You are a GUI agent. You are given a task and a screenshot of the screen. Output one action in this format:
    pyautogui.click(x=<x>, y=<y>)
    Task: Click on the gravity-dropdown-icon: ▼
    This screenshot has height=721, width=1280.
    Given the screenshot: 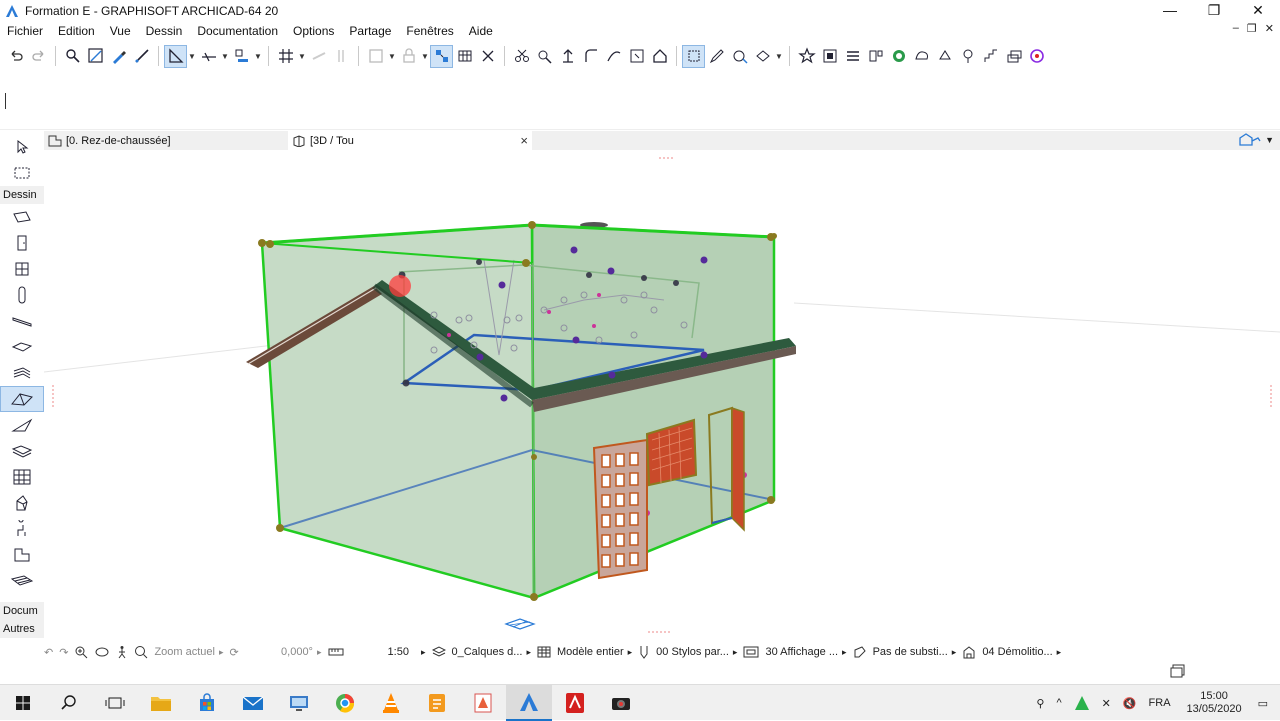 What is the action you would take?
    pyautogui.click(x=258, y=56)
    